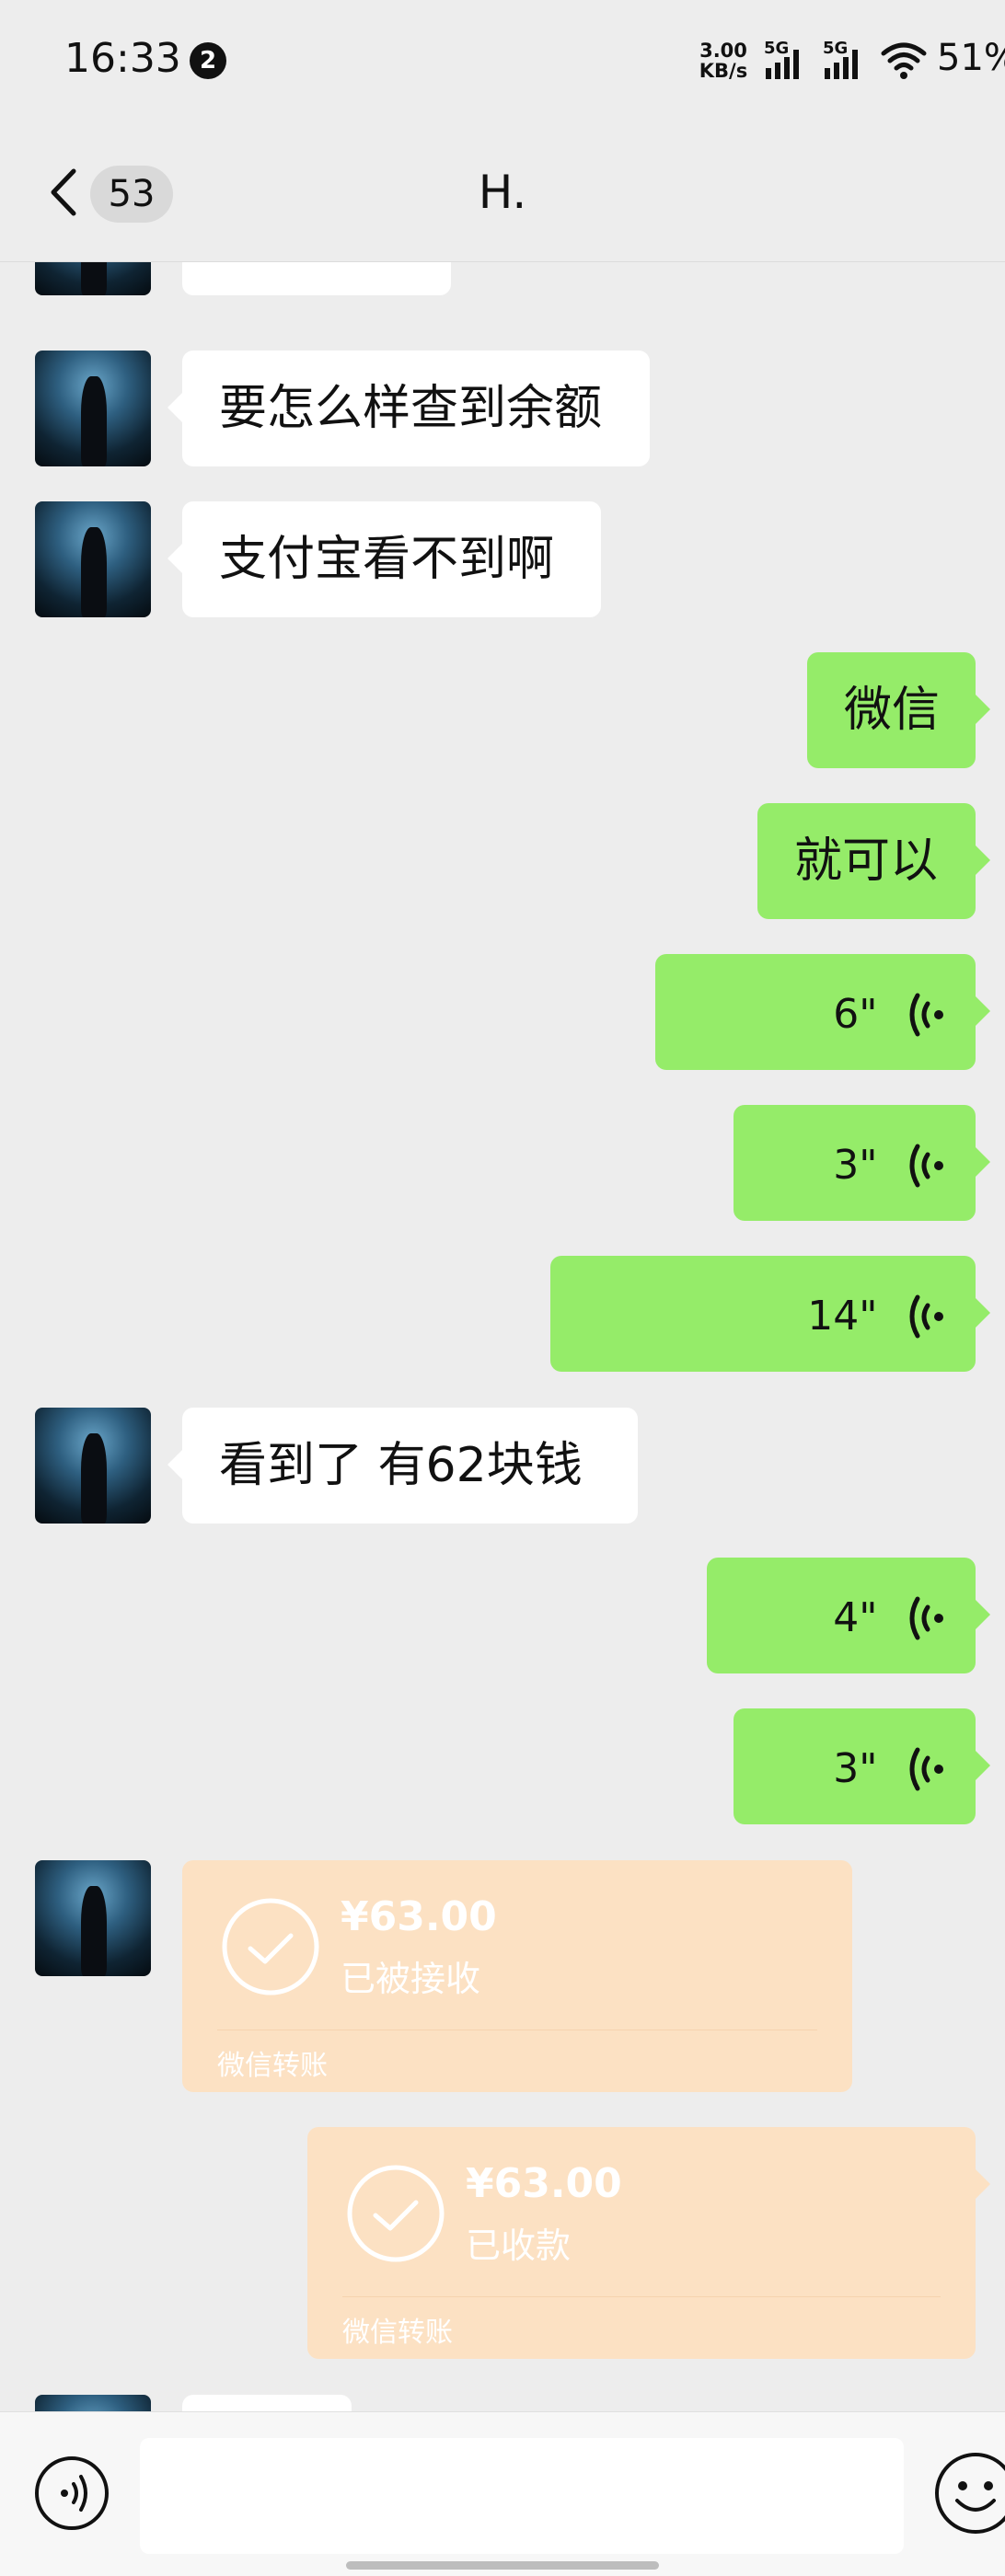 The width and height of the screenshot is (1005, 2576). What do you see at coordinates (409, 408) in the screenshot?
I see `message-bubble-incoming: 要怎么样查到余额` at bounding box center [409, 408].